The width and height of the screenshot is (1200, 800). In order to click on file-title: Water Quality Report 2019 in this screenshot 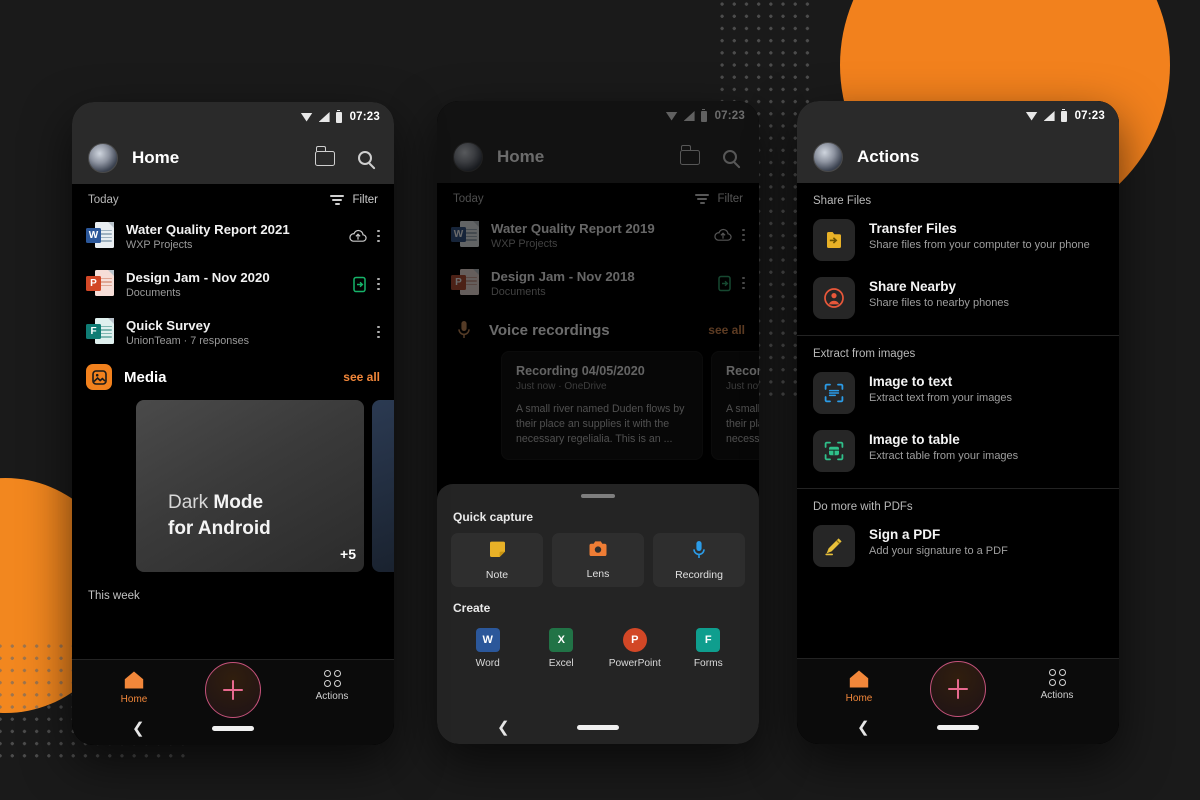, I will do `click(573, 228)`.